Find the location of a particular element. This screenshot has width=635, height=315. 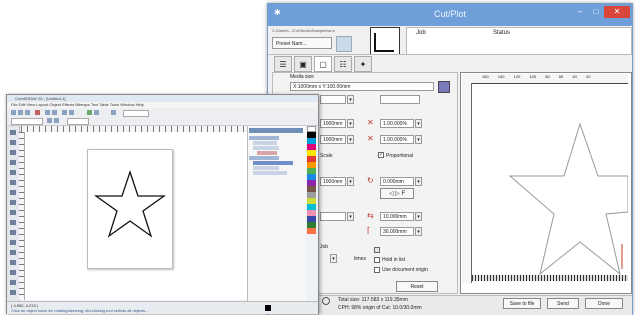

tab-layout: ▣ is located at coordinates (303, 64).